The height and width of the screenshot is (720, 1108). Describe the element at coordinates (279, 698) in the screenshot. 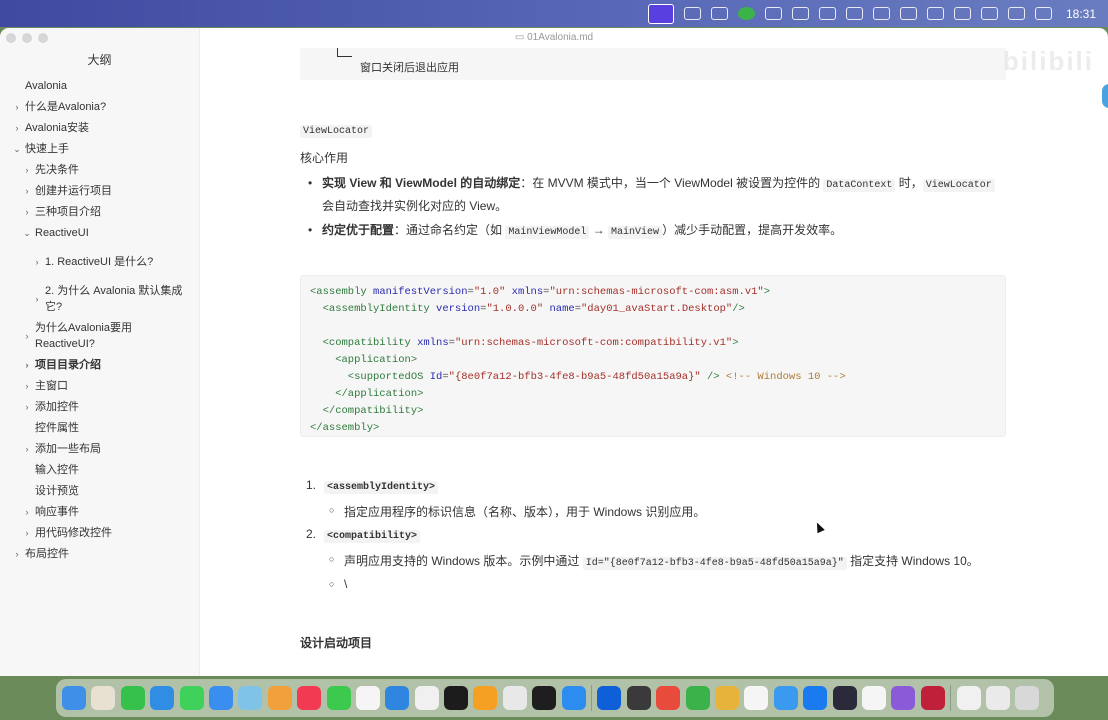

I see `photos-icon` at that location.